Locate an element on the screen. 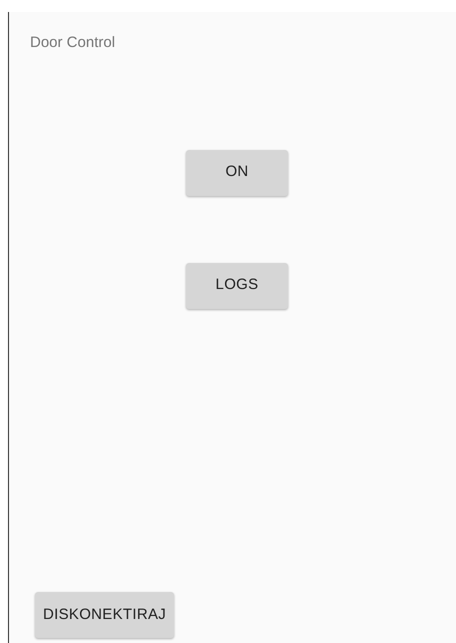 Image resolution: width=456 pixels, height=643 pixels. action-button: ON is located at coordinates (237, 173).